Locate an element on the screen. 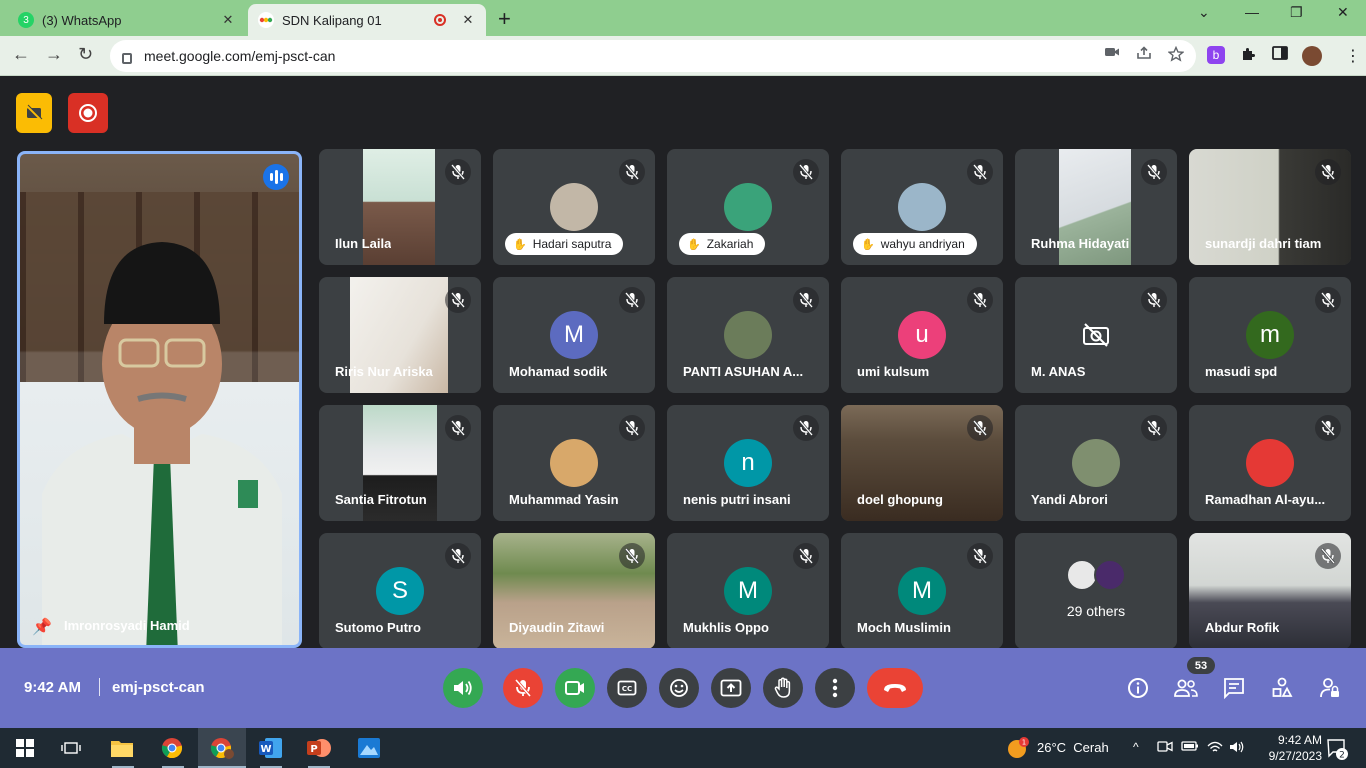  meeting-code: emj-psct-can is located at coordinates (158, 687).